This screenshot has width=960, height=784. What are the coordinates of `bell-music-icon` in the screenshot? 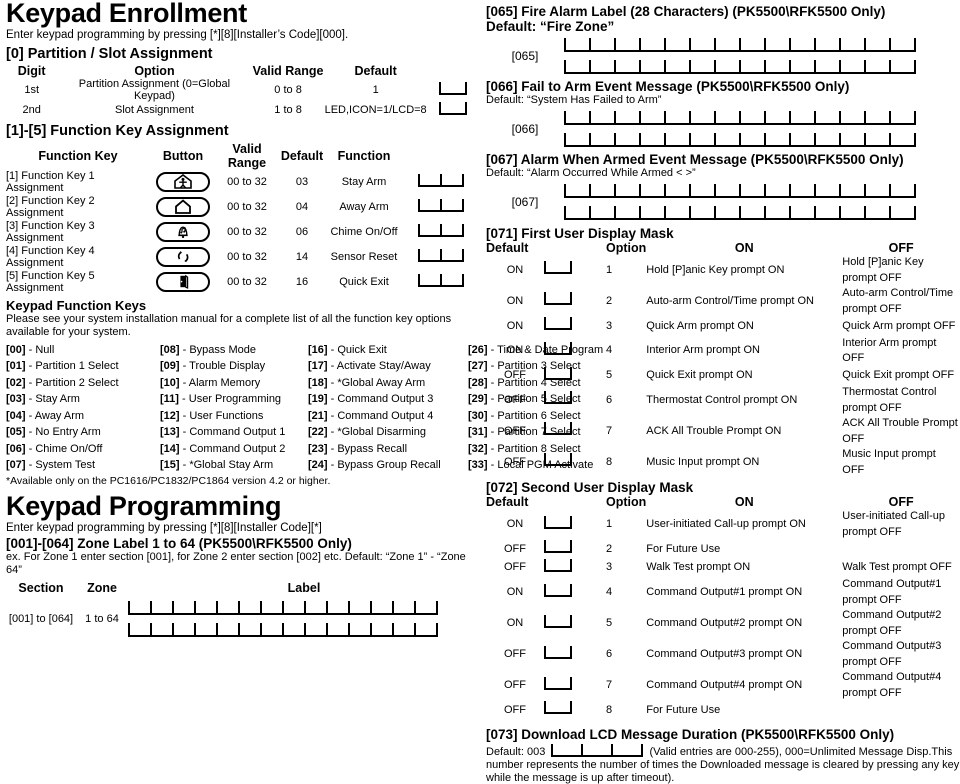 It's located at (183, 231).